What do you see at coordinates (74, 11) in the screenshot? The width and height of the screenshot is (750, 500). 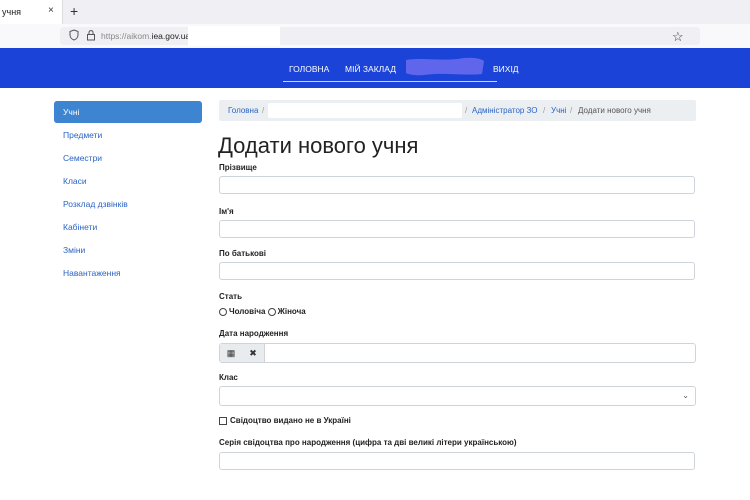 I see `new-tab-button: +` at bounding box center [74, 11].